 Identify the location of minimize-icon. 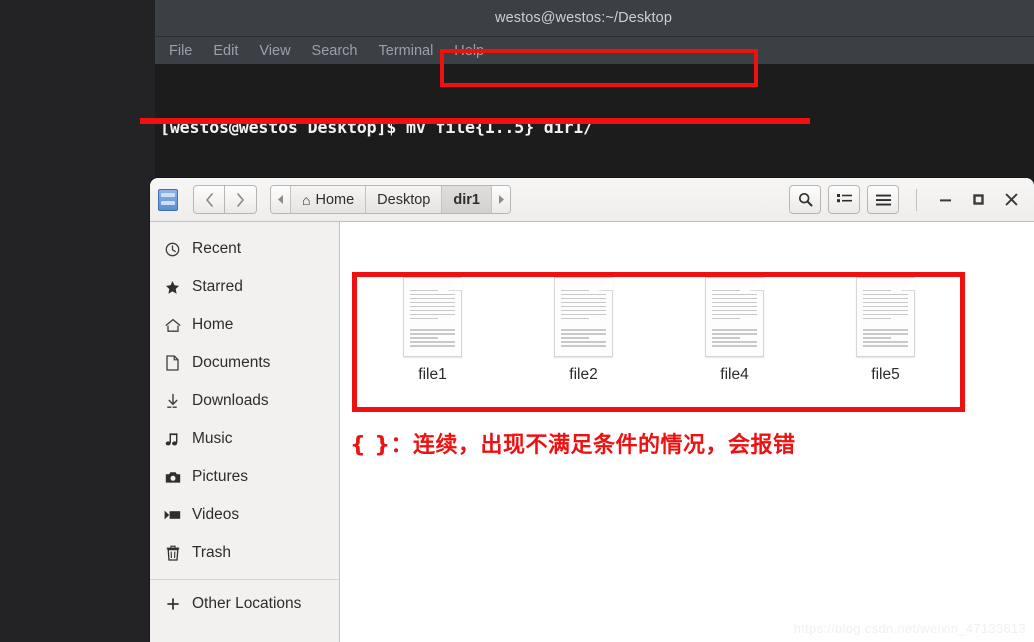
(945, 199).